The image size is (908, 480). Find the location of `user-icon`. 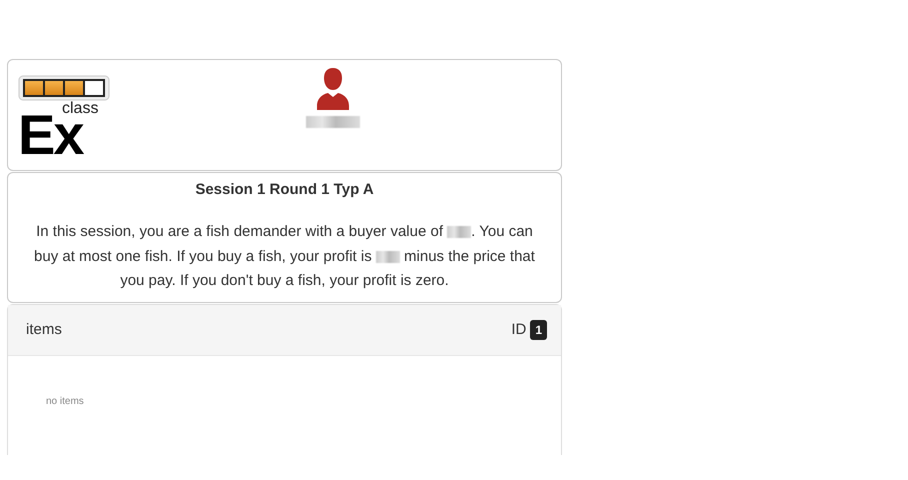

user-icon is located at coordinates (333, 89).